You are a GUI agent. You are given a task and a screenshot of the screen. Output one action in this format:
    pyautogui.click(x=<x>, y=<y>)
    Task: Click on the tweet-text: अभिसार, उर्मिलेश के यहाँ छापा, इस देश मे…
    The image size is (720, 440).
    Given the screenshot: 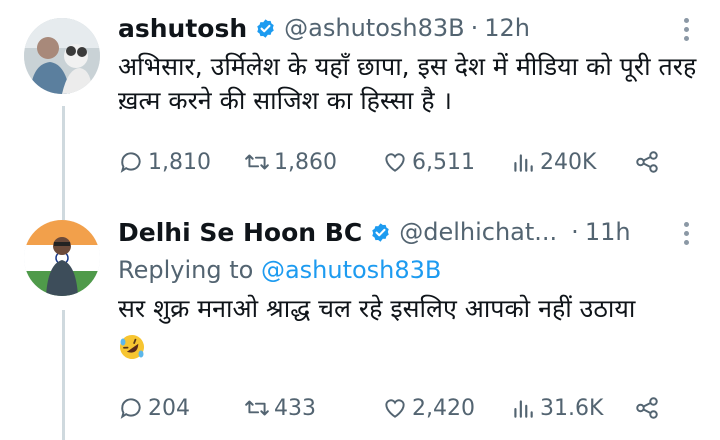 What is the action you would take?
    pyautogui.click(x=407, y=83)
    